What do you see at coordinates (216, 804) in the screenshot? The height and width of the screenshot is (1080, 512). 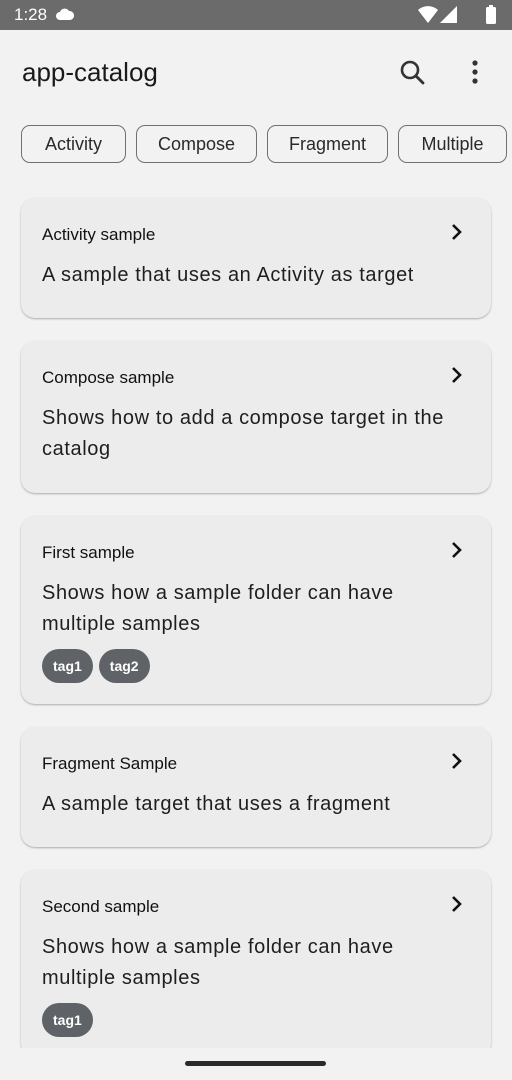 I see `card-description: A sample target that uses a fragment` at bounding box center [216, 804].